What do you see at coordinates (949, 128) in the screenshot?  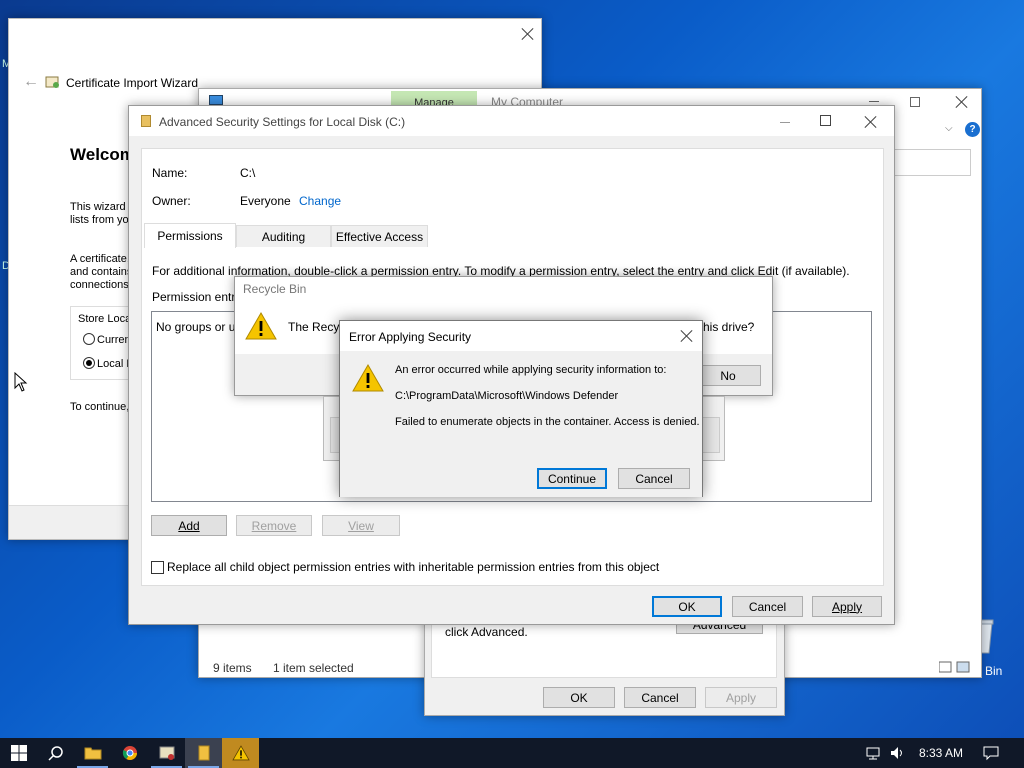 I see `chevron-down-icon: ⌵` at bounding box center [949, 128].